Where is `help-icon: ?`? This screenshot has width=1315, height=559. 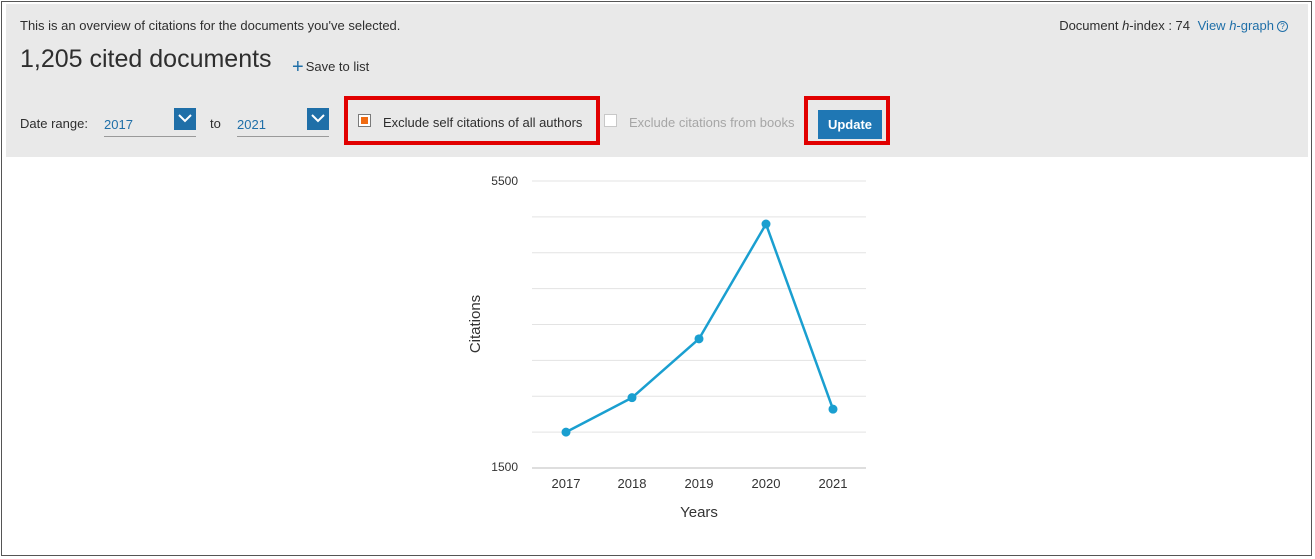
help-icon: ? is located at coordinates (1282, 26).